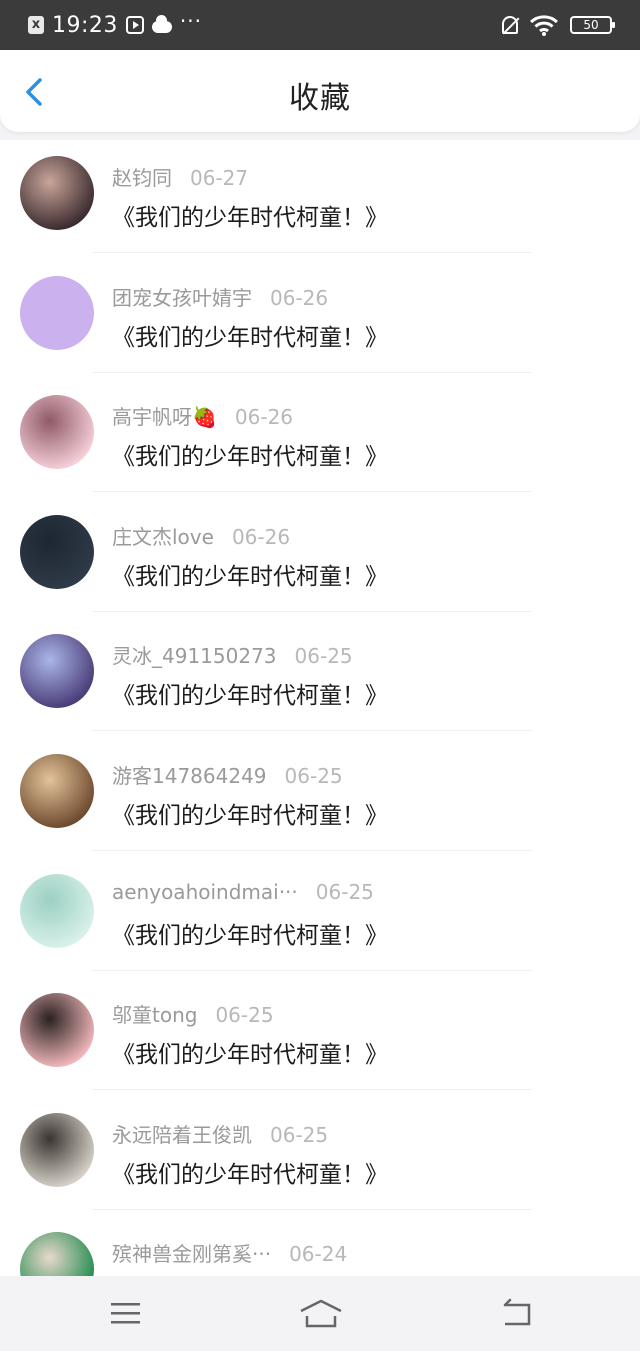 Image resolution: width=640 pixels, height=1351 pixels. I want to click on item-date: 06-27, so click(219, 178).